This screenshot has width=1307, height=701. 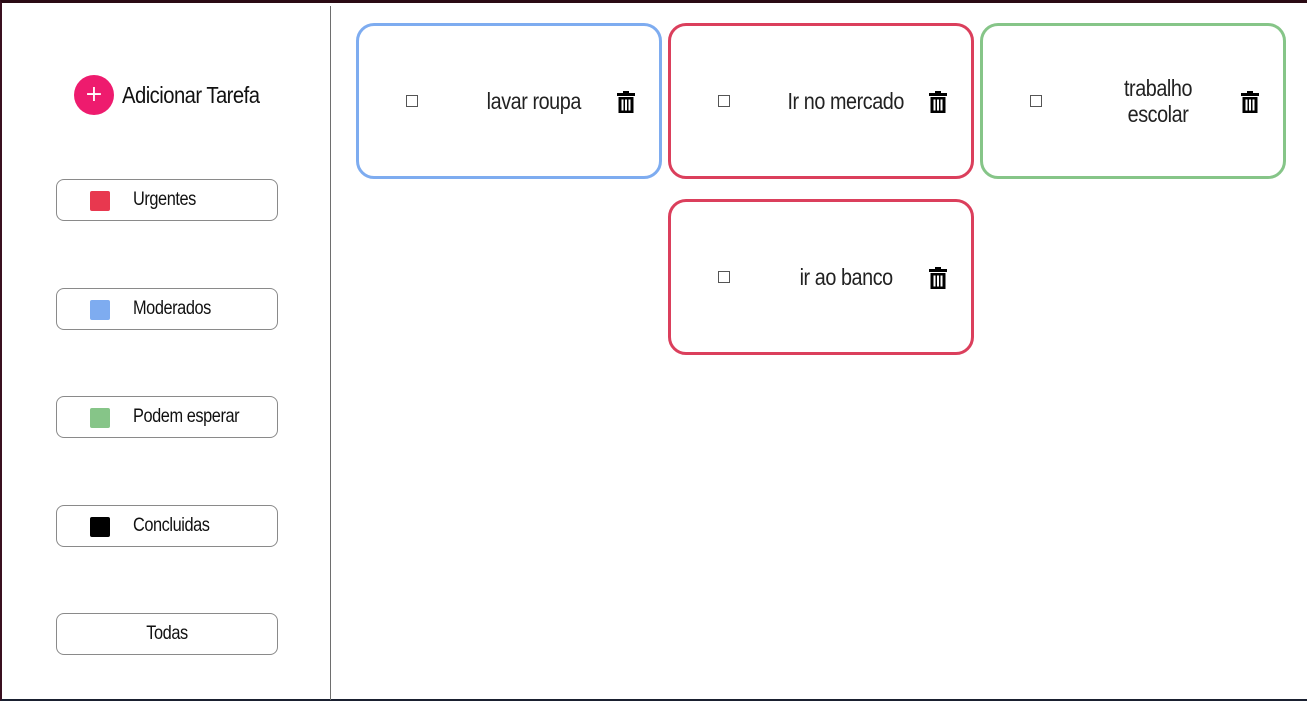 I want to click on task-text-label: Ir no mercado, so click(x=846, y=101).